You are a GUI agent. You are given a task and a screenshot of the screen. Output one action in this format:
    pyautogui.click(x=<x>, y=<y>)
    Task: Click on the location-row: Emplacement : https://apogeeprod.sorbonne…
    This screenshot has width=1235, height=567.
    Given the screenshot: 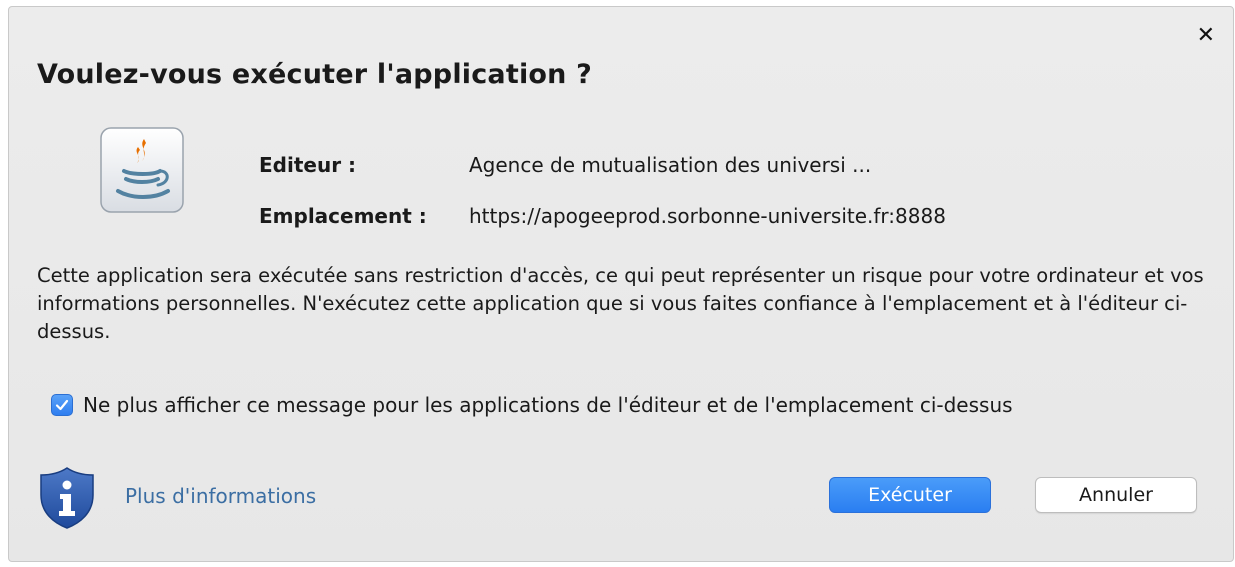 What is the action you would take?
    pyautogui.click(x=602, y=216)
    